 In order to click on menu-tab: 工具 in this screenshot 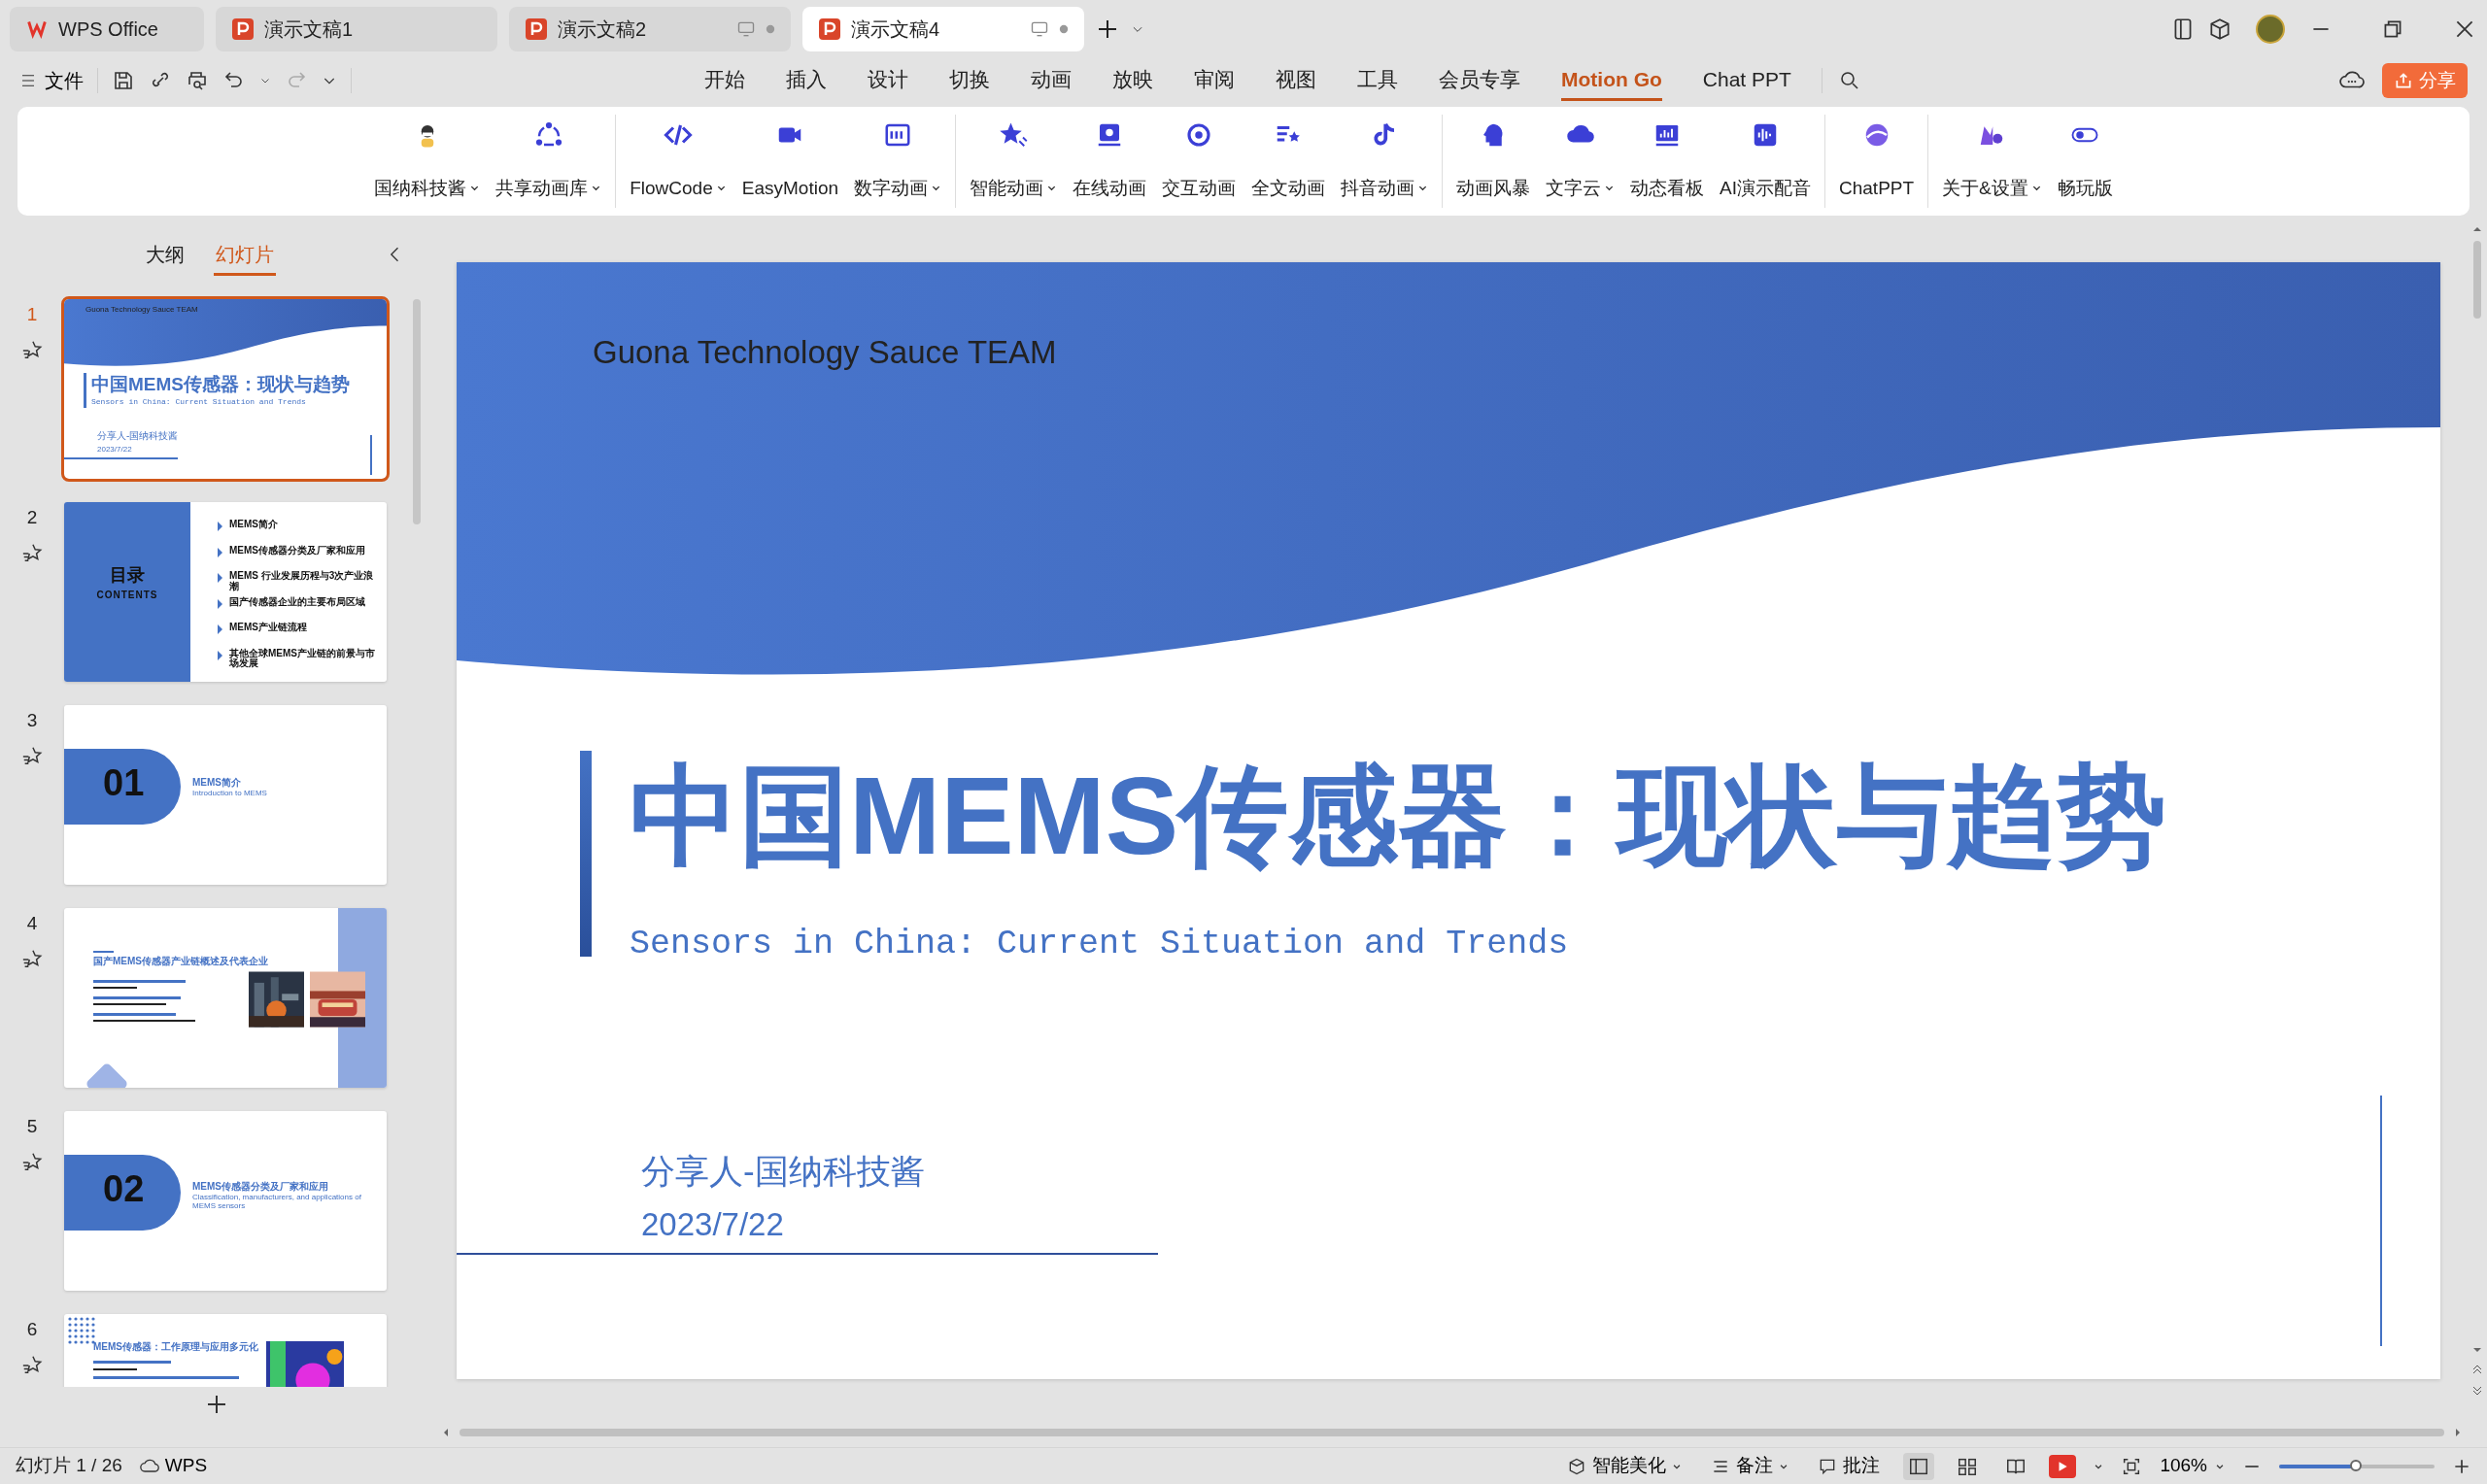, I will do `click(1377, 80)`.